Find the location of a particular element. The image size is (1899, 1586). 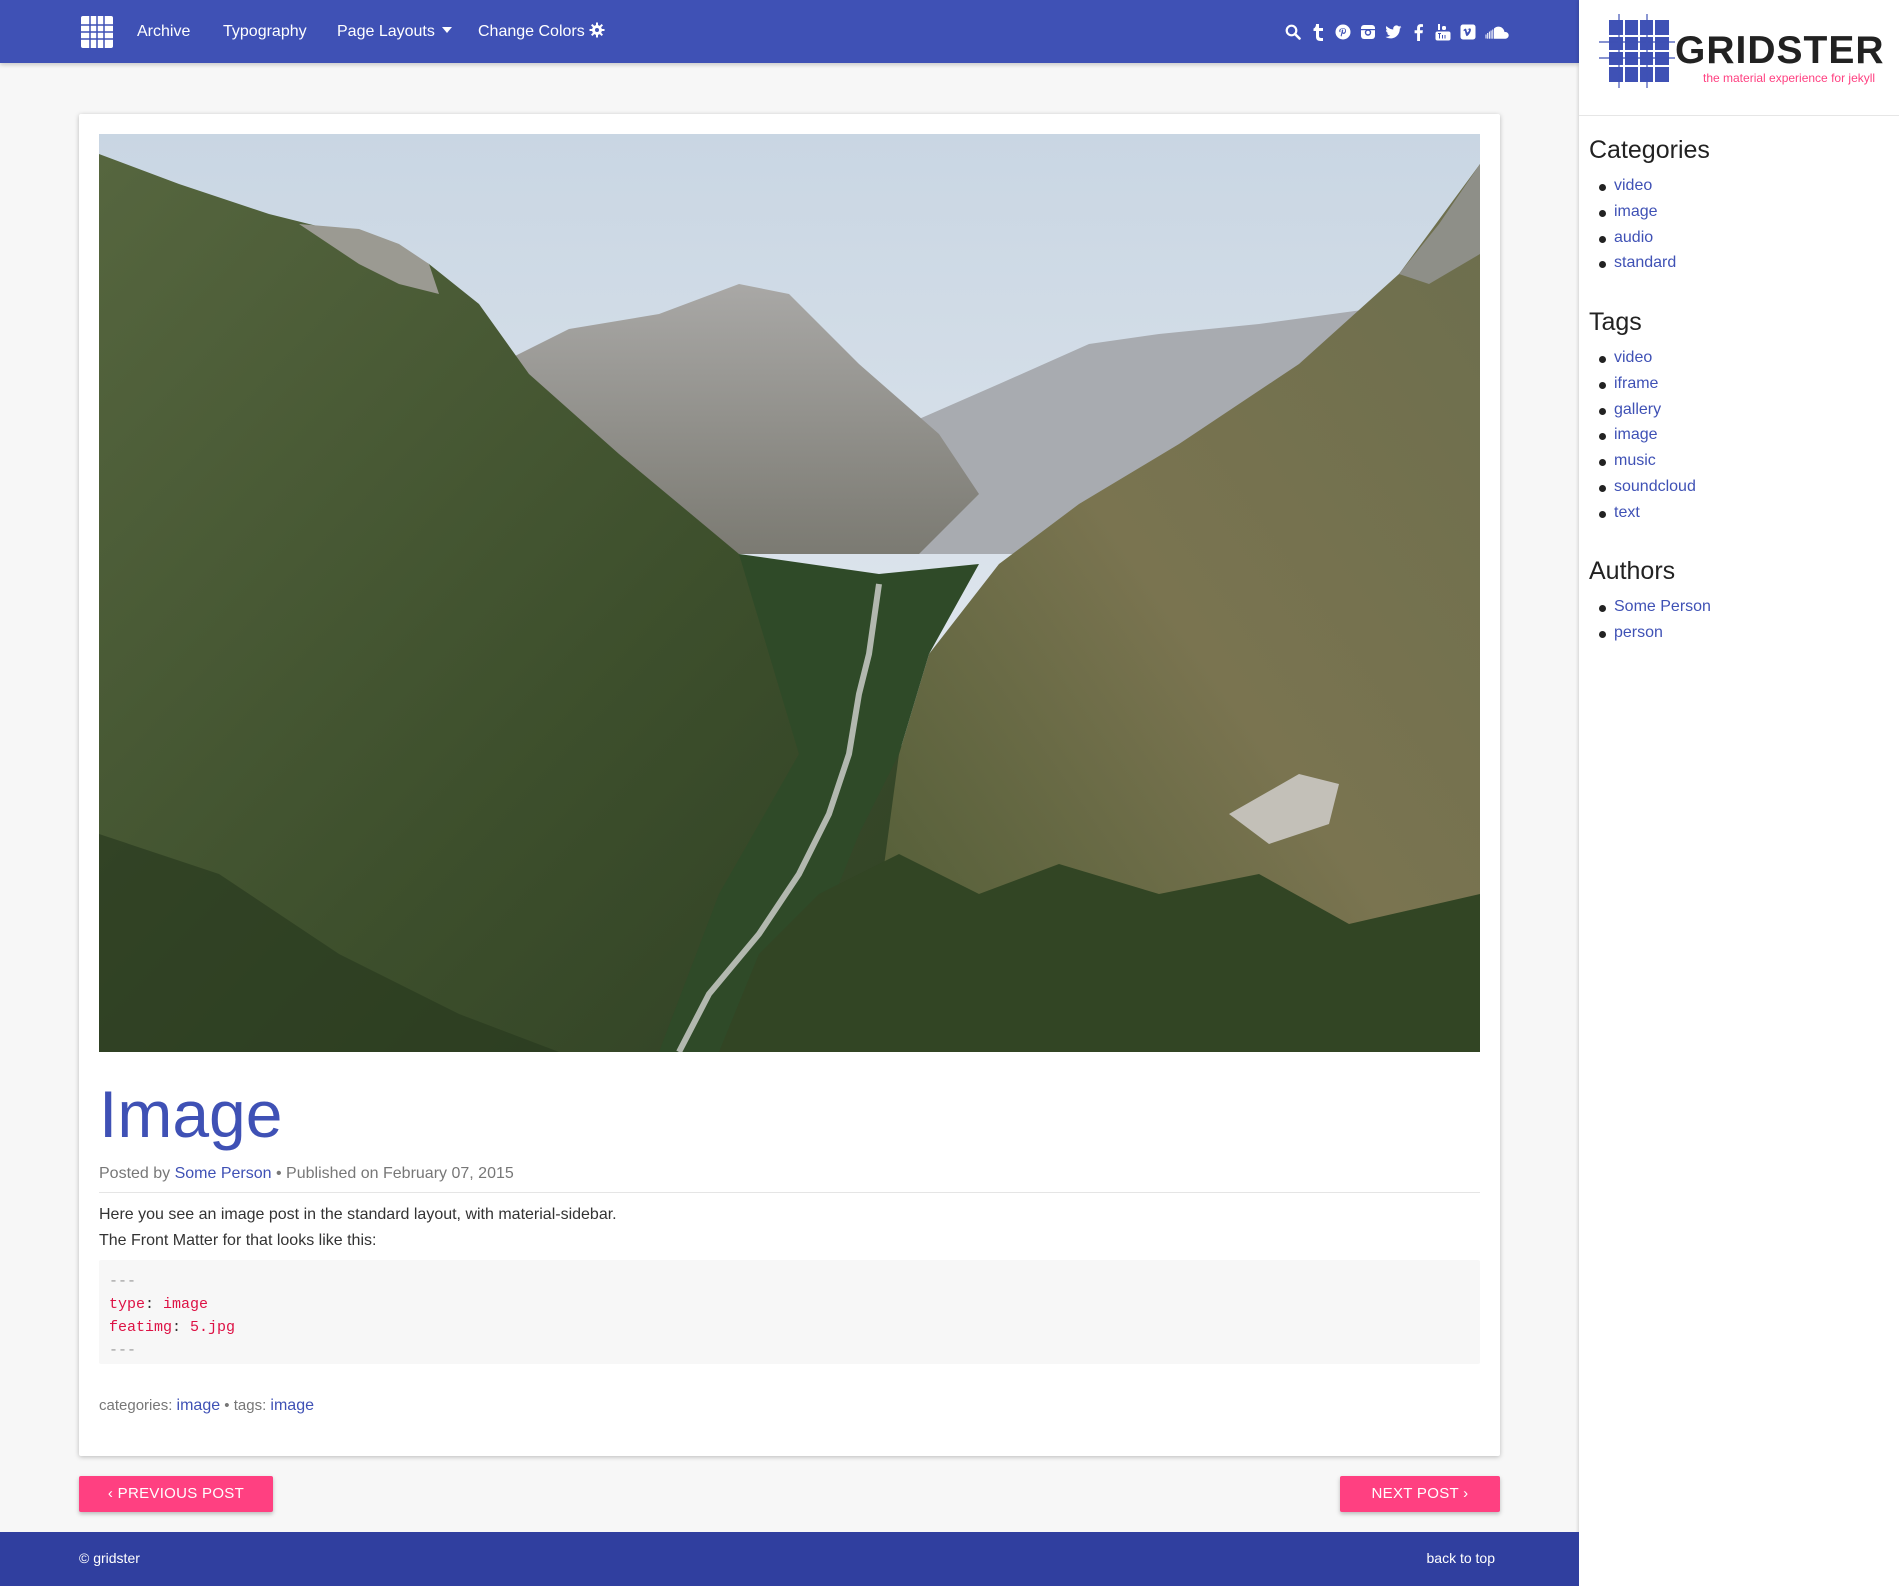

nav-page-layouts-dropdown: Page Layouts is located at coordinates (394, 32).